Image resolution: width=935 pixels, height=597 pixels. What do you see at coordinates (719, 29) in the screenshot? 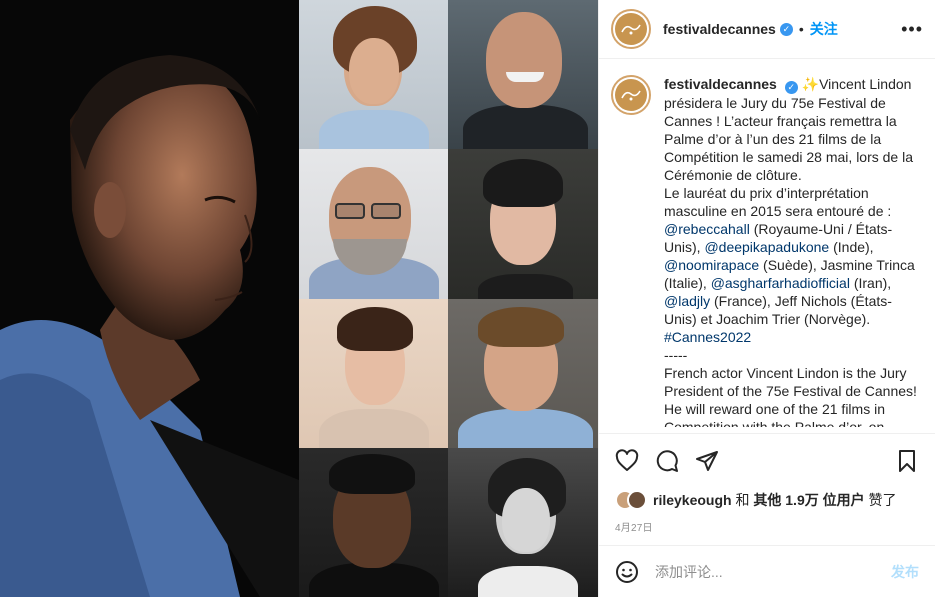
I see `header-username: festivaldecannes` at bounding box center [719, 29].